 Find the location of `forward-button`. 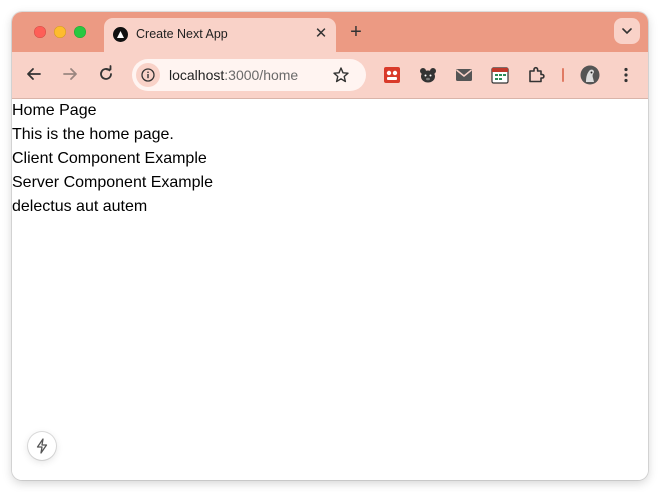

forward-button is located at coordinates (70, 74).